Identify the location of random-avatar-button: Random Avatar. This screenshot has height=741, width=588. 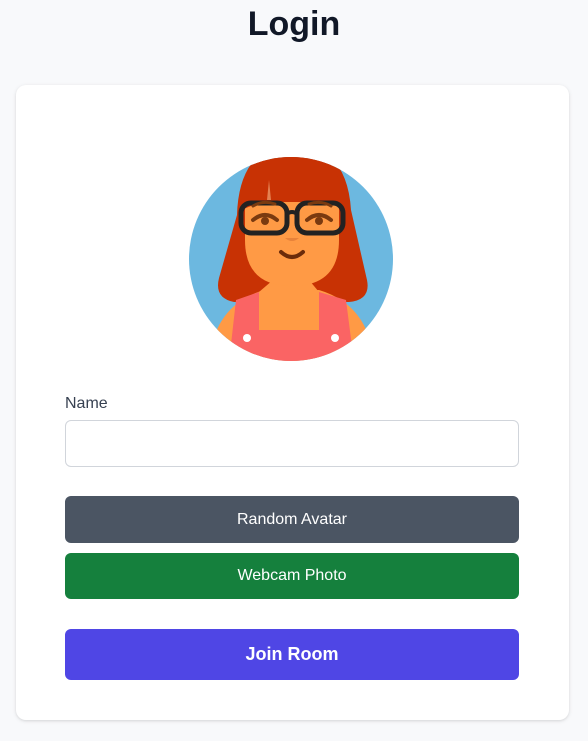
(292, 519).